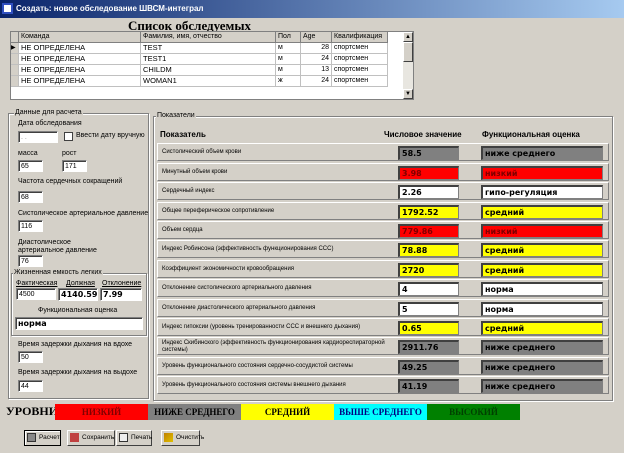 The height and width of the screenshot is (453, 624). Describe the element at coordinates (360, 37) in the screenshot. I see `column-header: Квалификация` at that location.